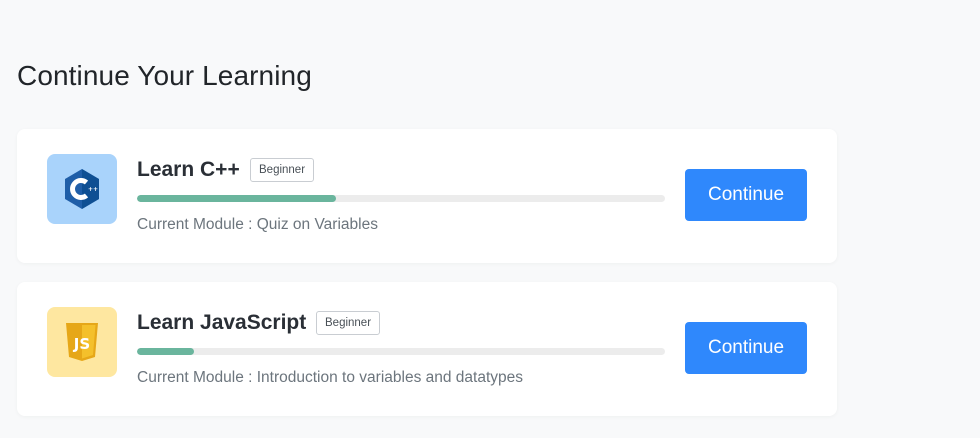  What do you see at coordinates (164, 75) in the screenshot?
I see `section-title: Continue Your Learning` at bounding box center [164, 75].